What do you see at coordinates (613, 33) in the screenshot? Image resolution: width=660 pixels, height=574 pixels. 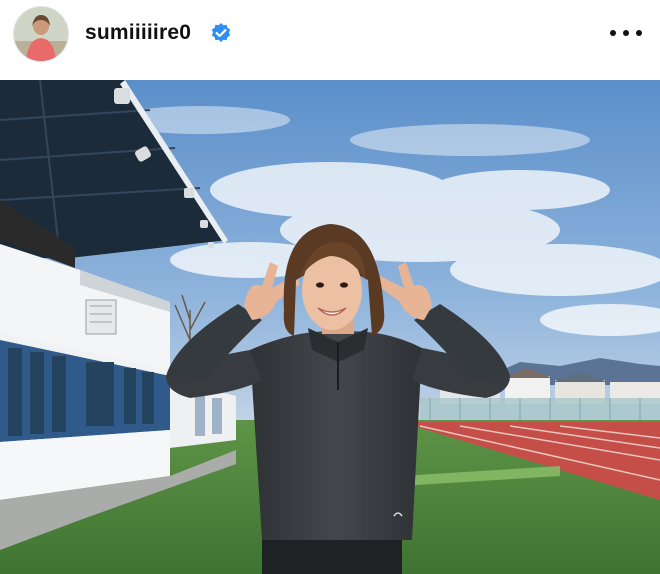 I see `more-horizontal-icon` at bounding box center [613, 33].